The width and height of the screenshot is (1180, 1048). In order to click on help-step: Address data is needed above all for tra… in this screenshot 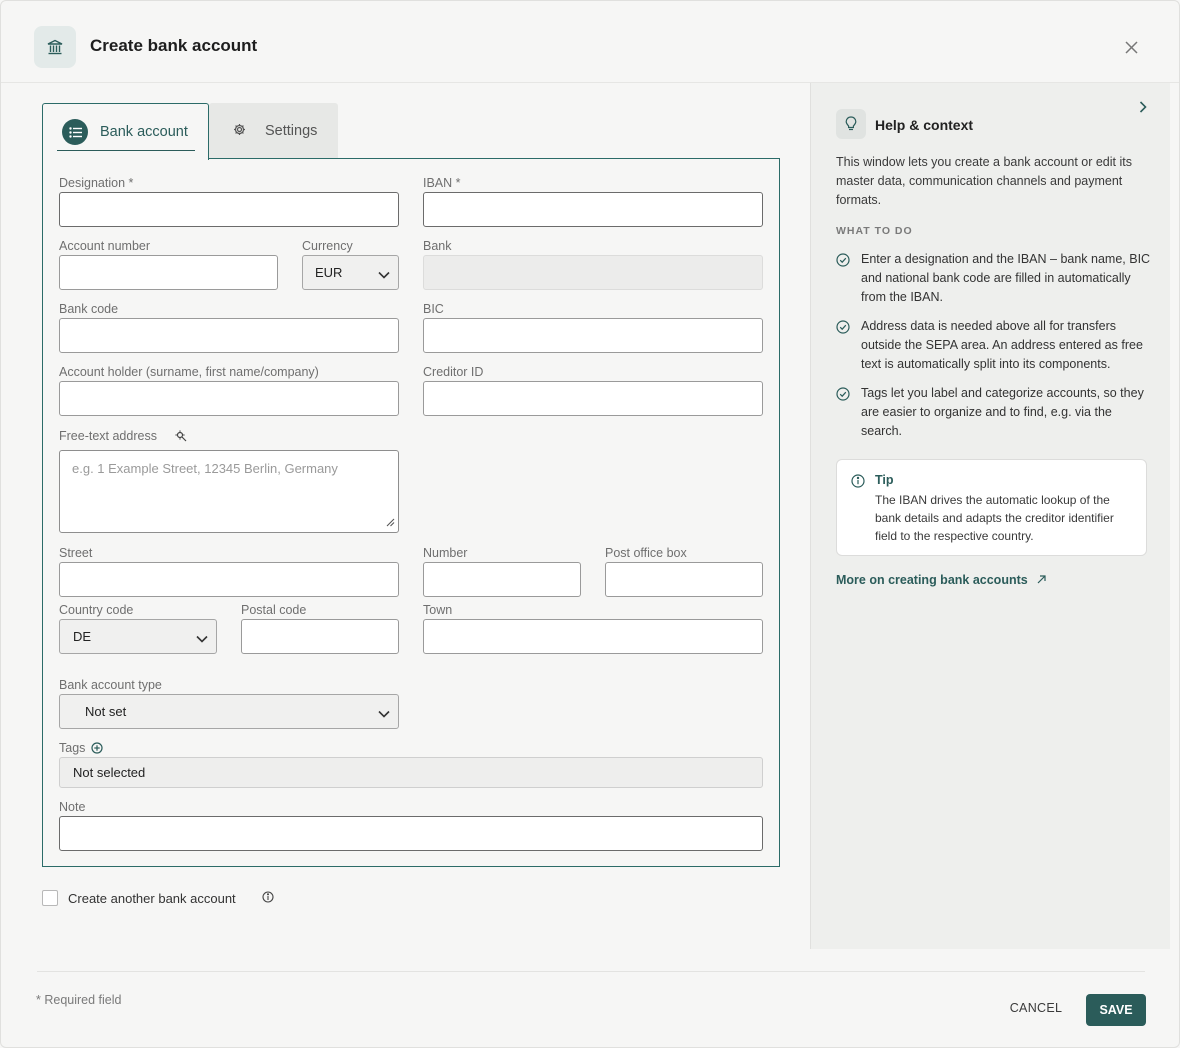, I will do `click(994, 345)`.